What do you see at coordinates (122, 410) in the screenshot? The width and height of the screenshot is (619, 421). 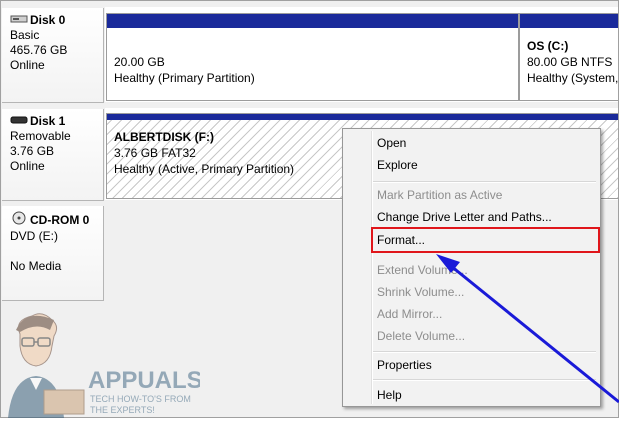 I see `watermark-tagline-2: THE EXPERTS!` at bounding box center [122, 410].